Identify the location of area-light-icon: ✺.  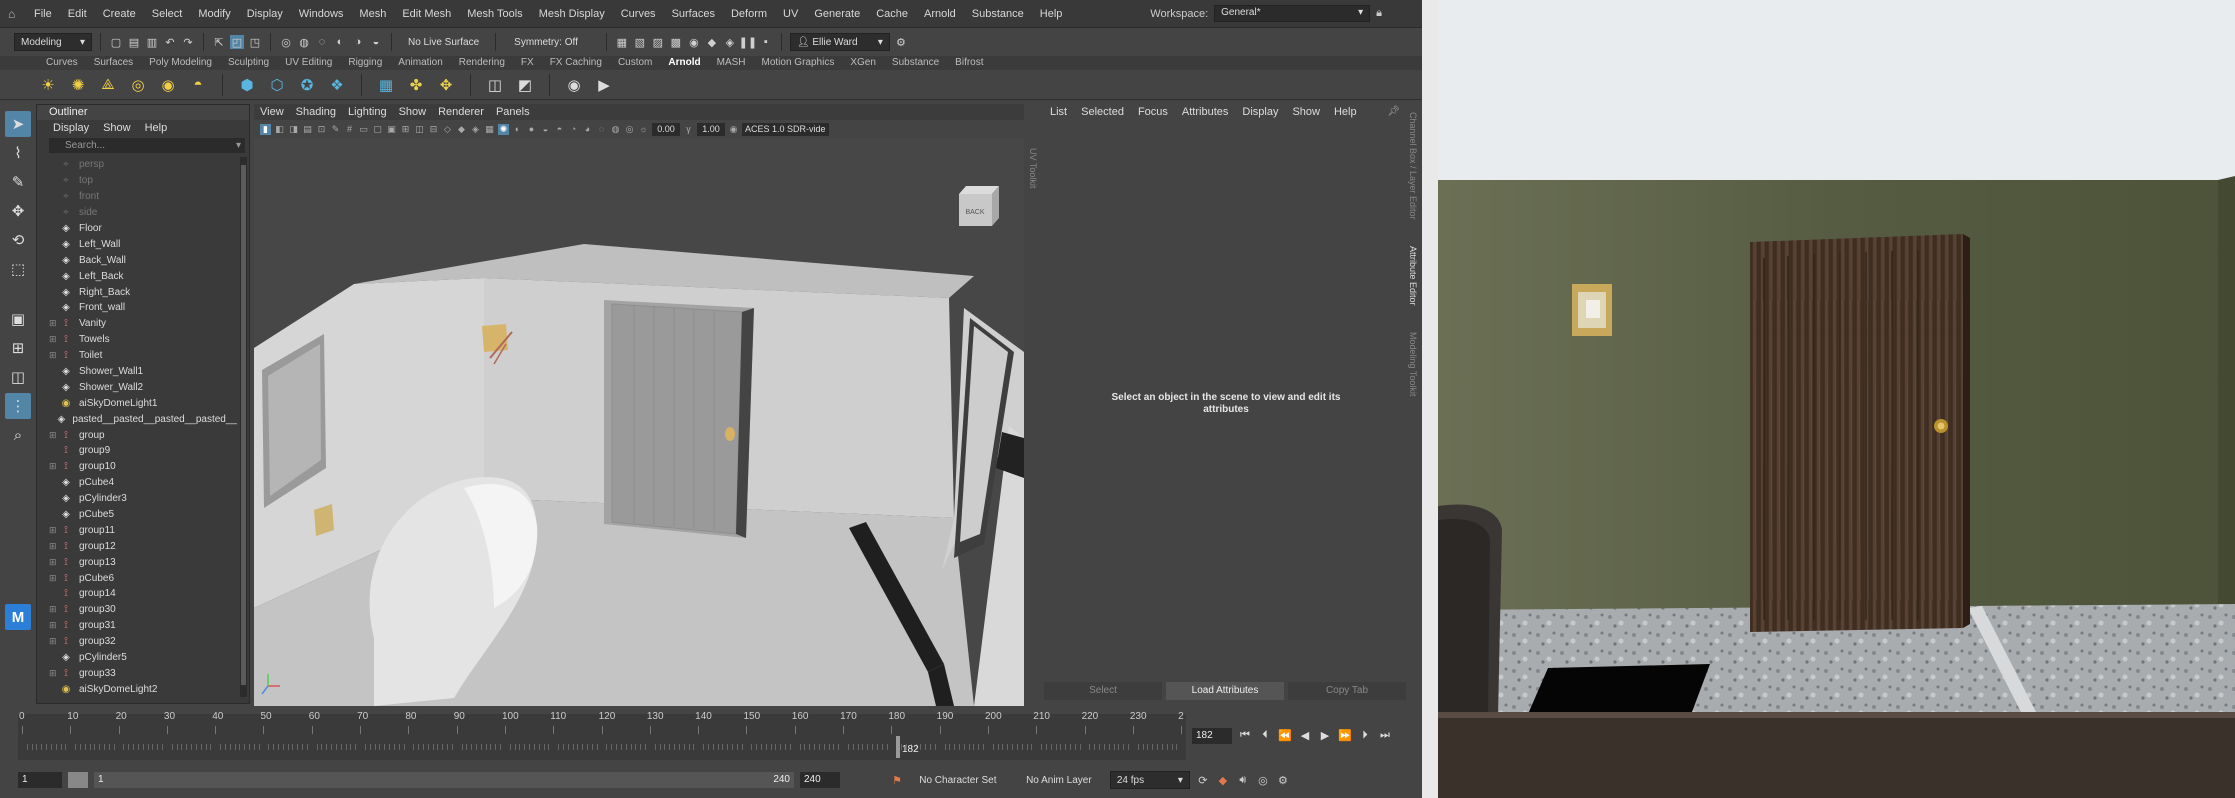
(78, 85).